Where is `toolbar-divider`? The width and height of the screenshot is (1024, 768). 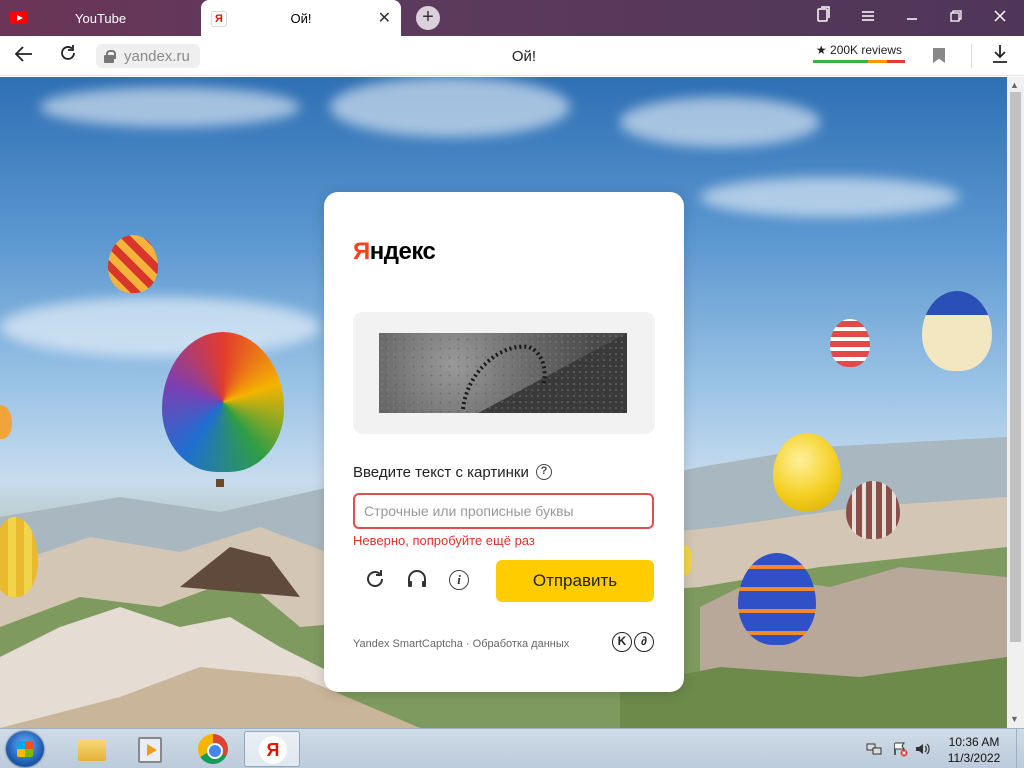 toolbar-divider is located at coordinates (971, 56).